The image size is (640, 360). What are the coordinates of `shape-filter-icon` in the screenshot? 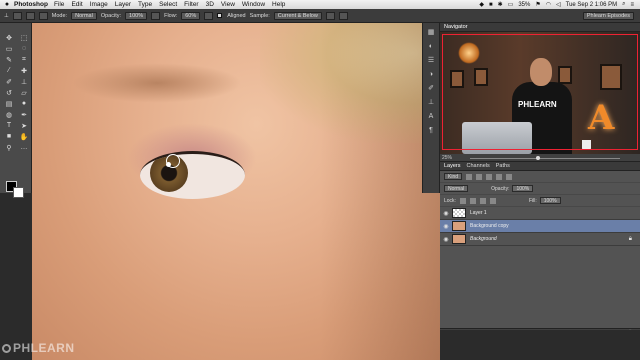 It's located at (499, 176).